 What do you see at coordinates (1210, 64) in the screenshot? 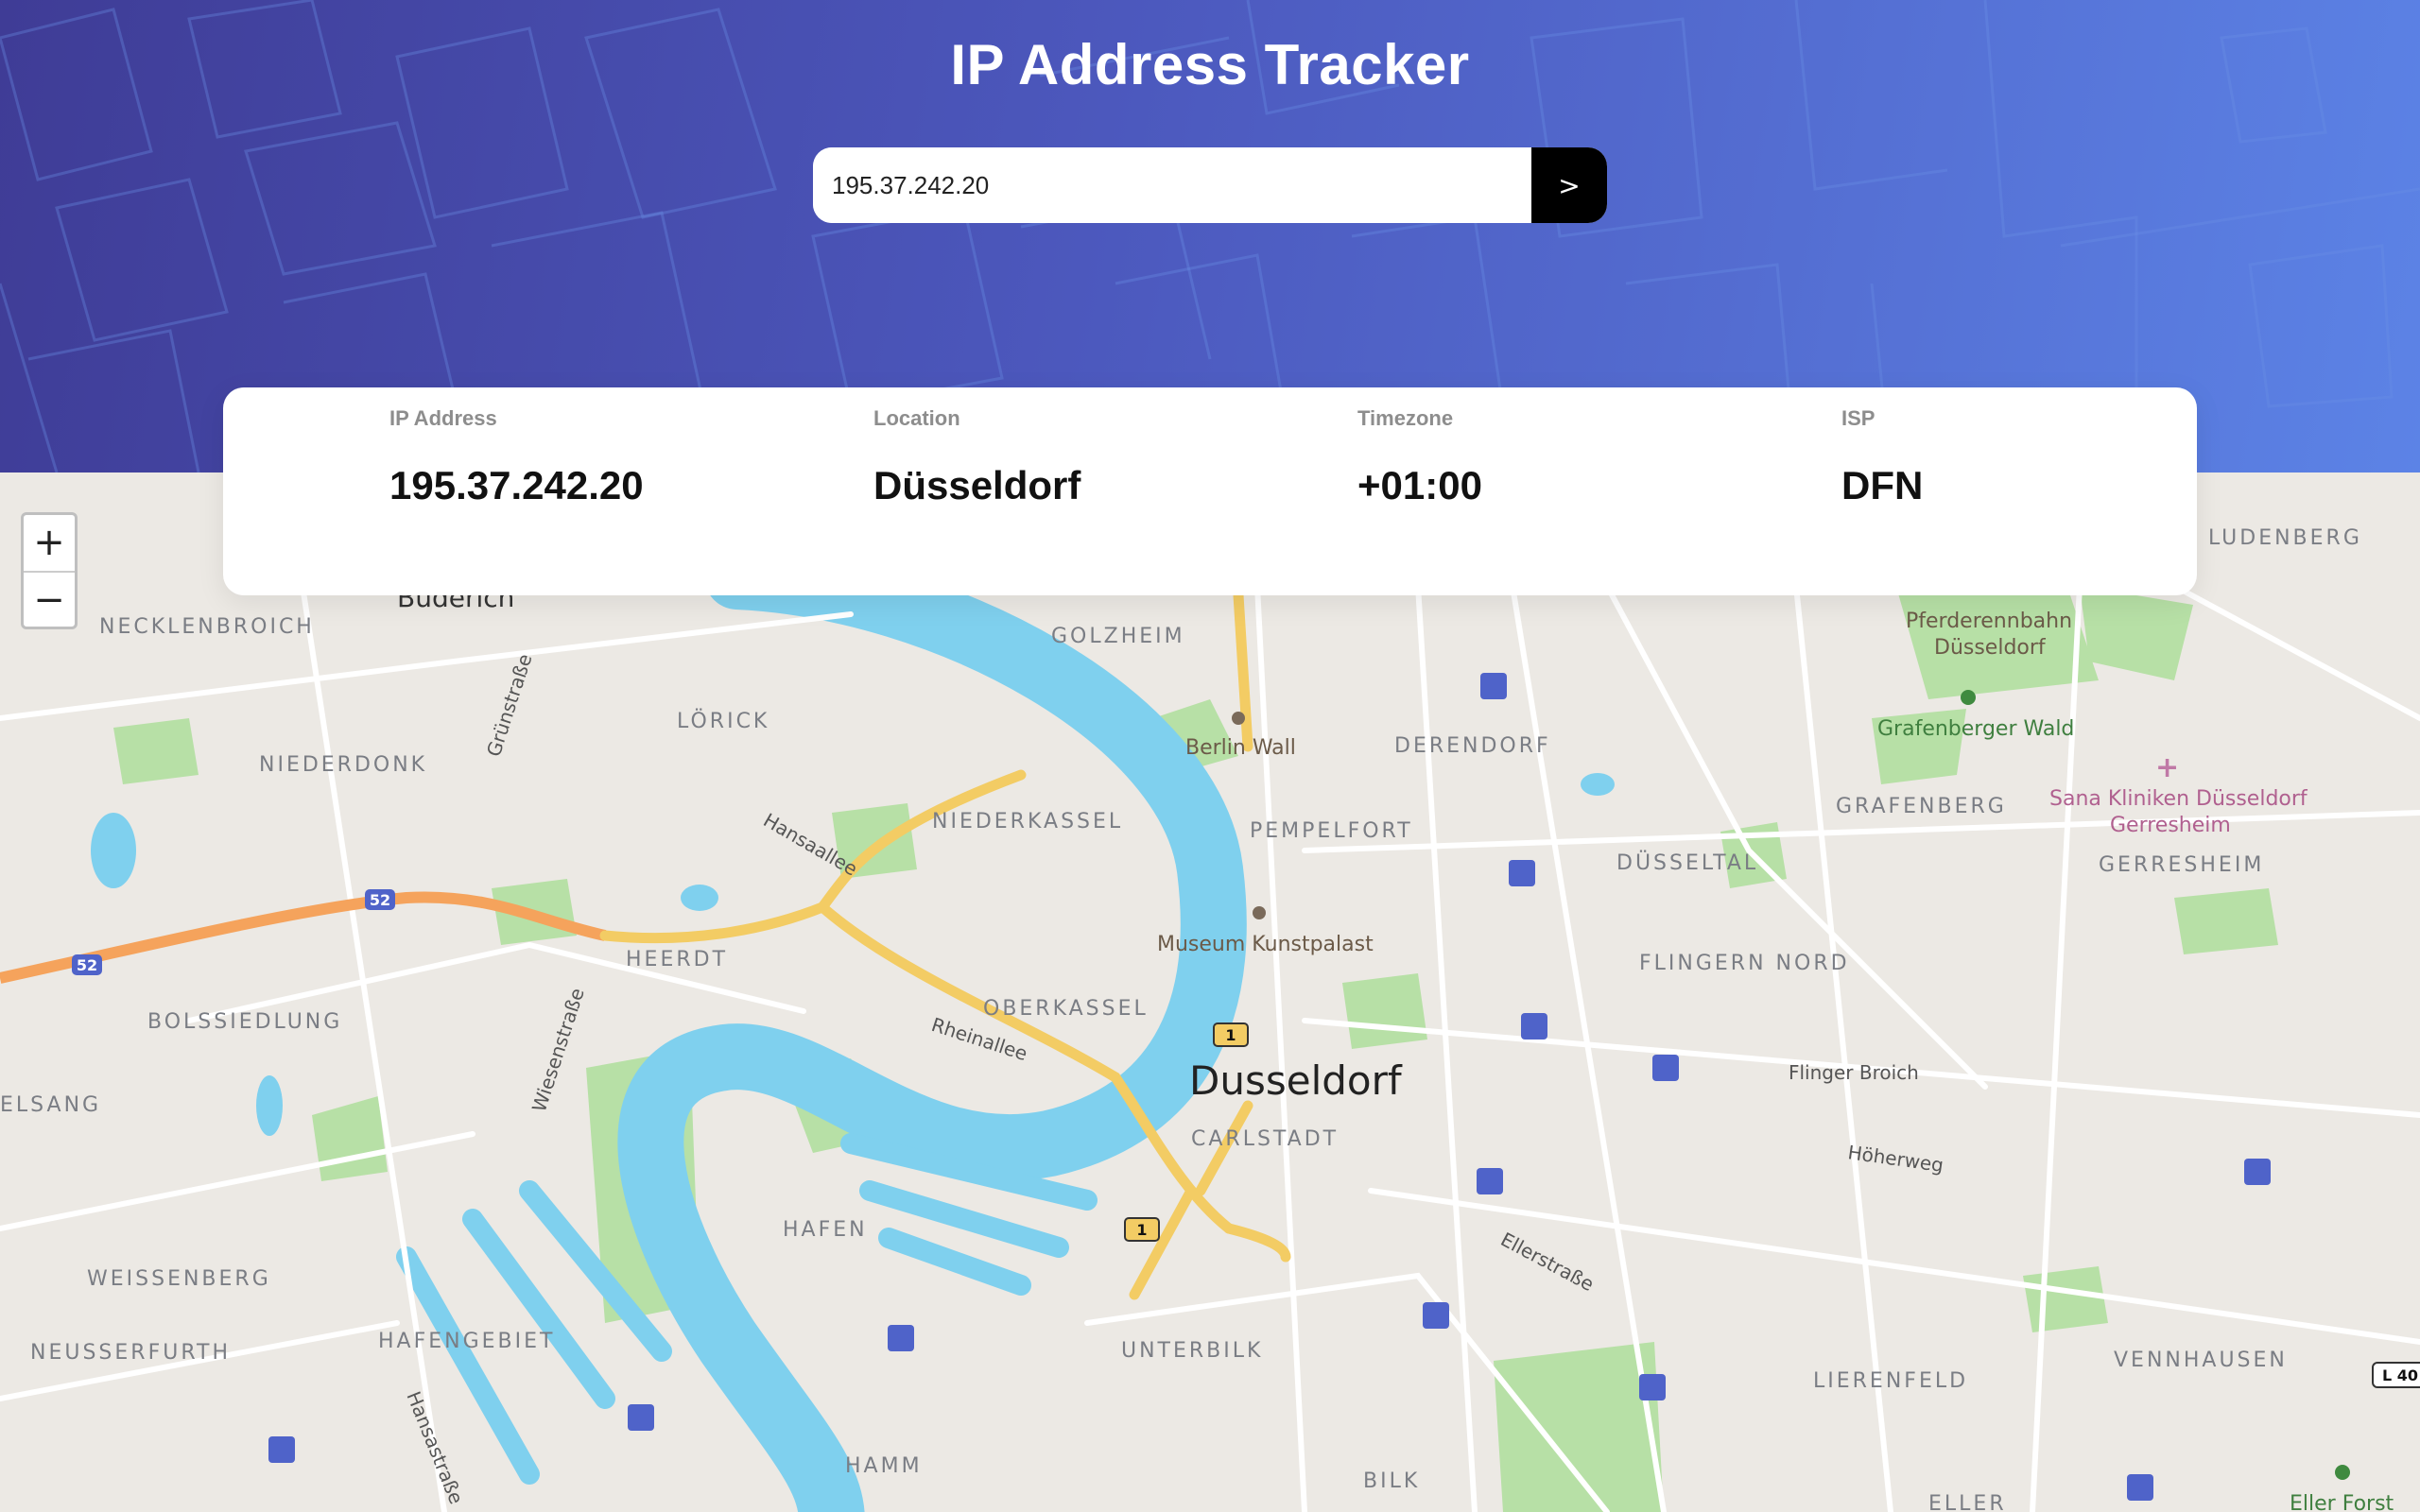
I see `page-title: IP Address Tracker` at bounding box center [1210, 64].